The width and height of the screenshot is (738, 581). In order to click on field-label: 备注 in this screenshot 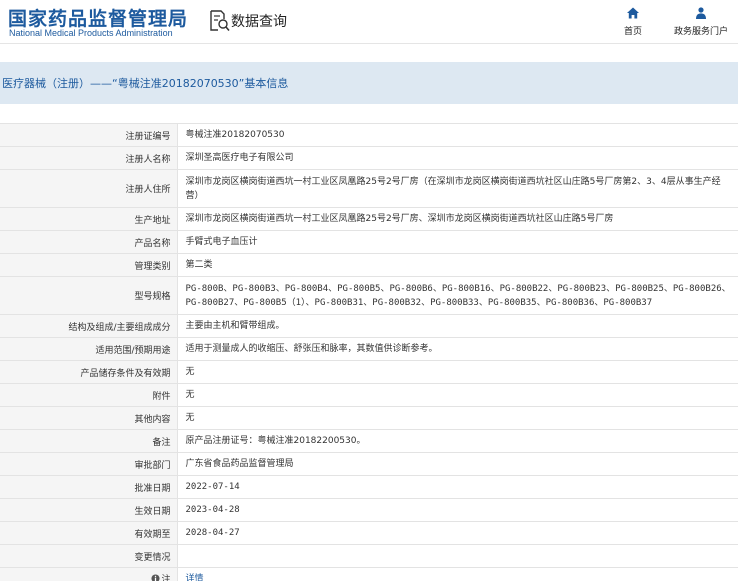, I will do `click(89, 441)`.